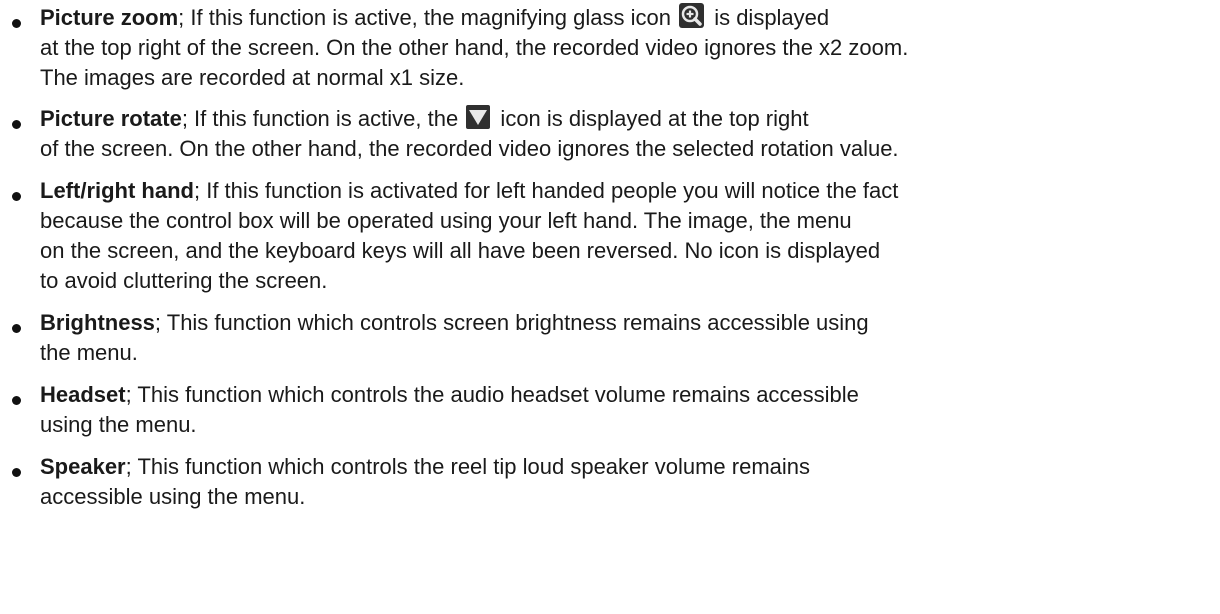 The width and height of the screenshot is (1220, 614). Describe the element at coordinates (320, 118) in the screenshot. I see `item-text: ; If this function is active, the` at that location.